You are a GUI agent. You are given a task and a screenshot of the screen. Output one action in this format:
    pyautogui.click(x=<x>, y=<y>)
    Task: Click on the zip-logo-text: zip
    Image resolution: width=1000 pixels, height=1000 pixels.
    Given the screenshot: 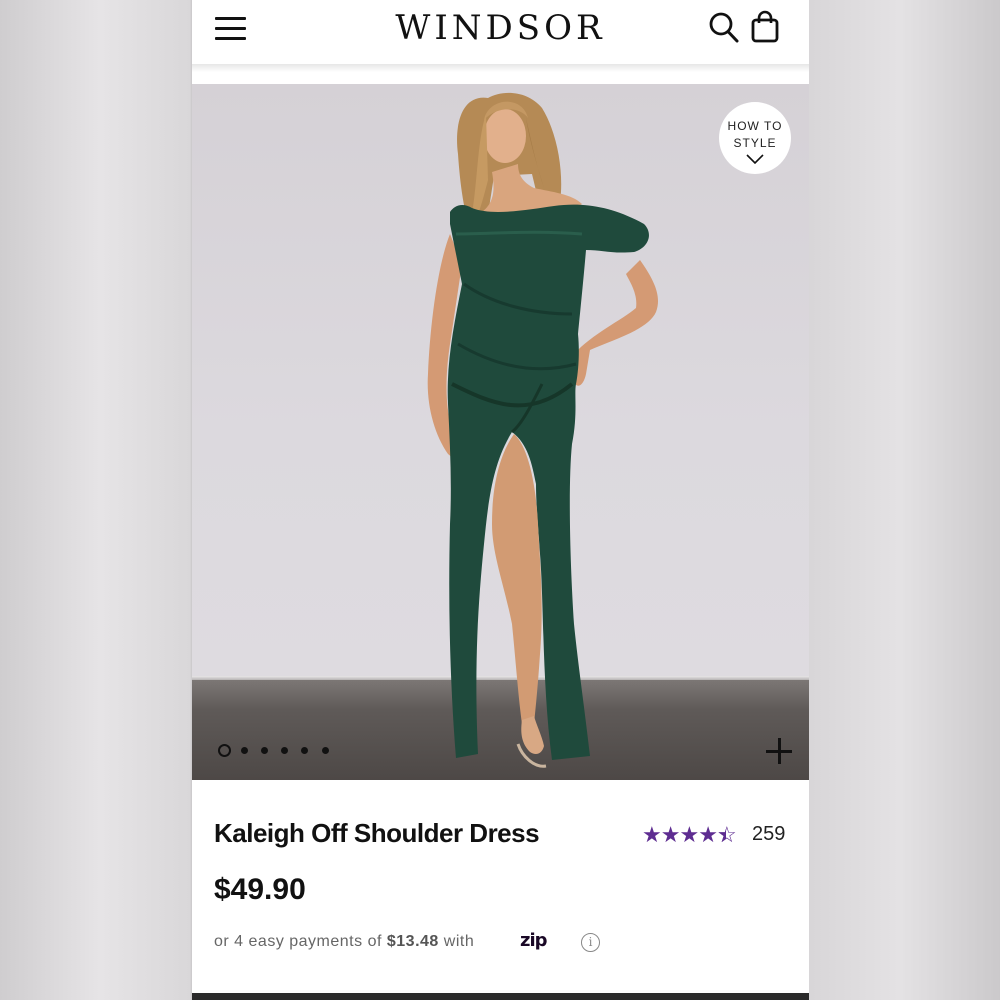 What is the action you would take?
    pyautogui.click(x=534, y=940)
    